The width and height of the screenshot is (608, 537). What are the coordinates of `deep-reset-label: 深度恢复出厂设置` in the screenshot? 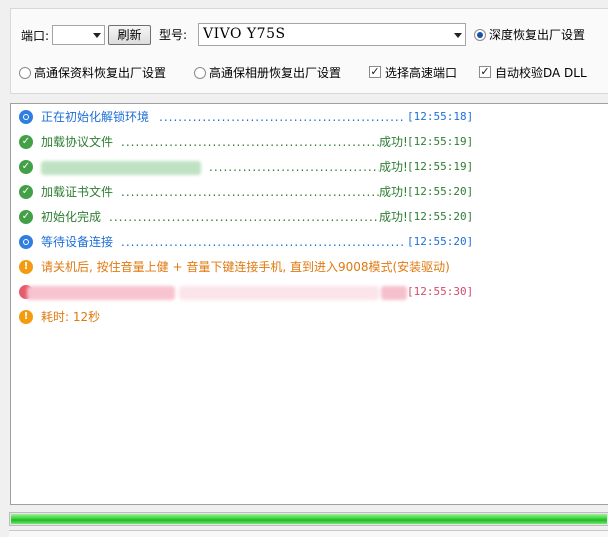 It's located at (537, 35).